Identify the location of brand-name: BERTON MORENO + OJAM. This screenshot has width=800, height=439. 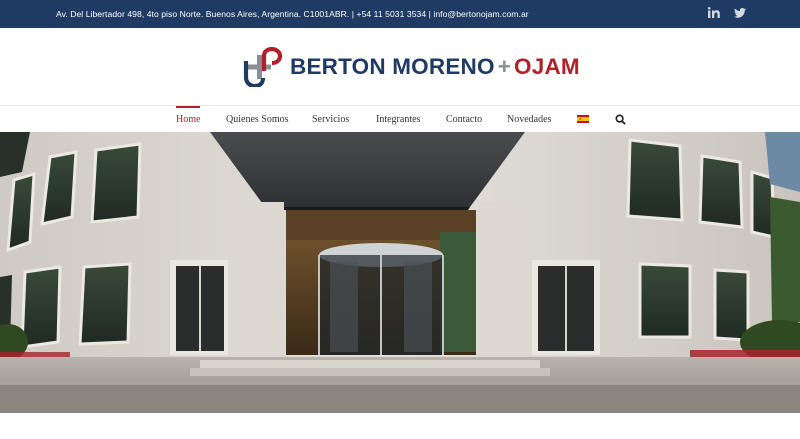
(435, 66).